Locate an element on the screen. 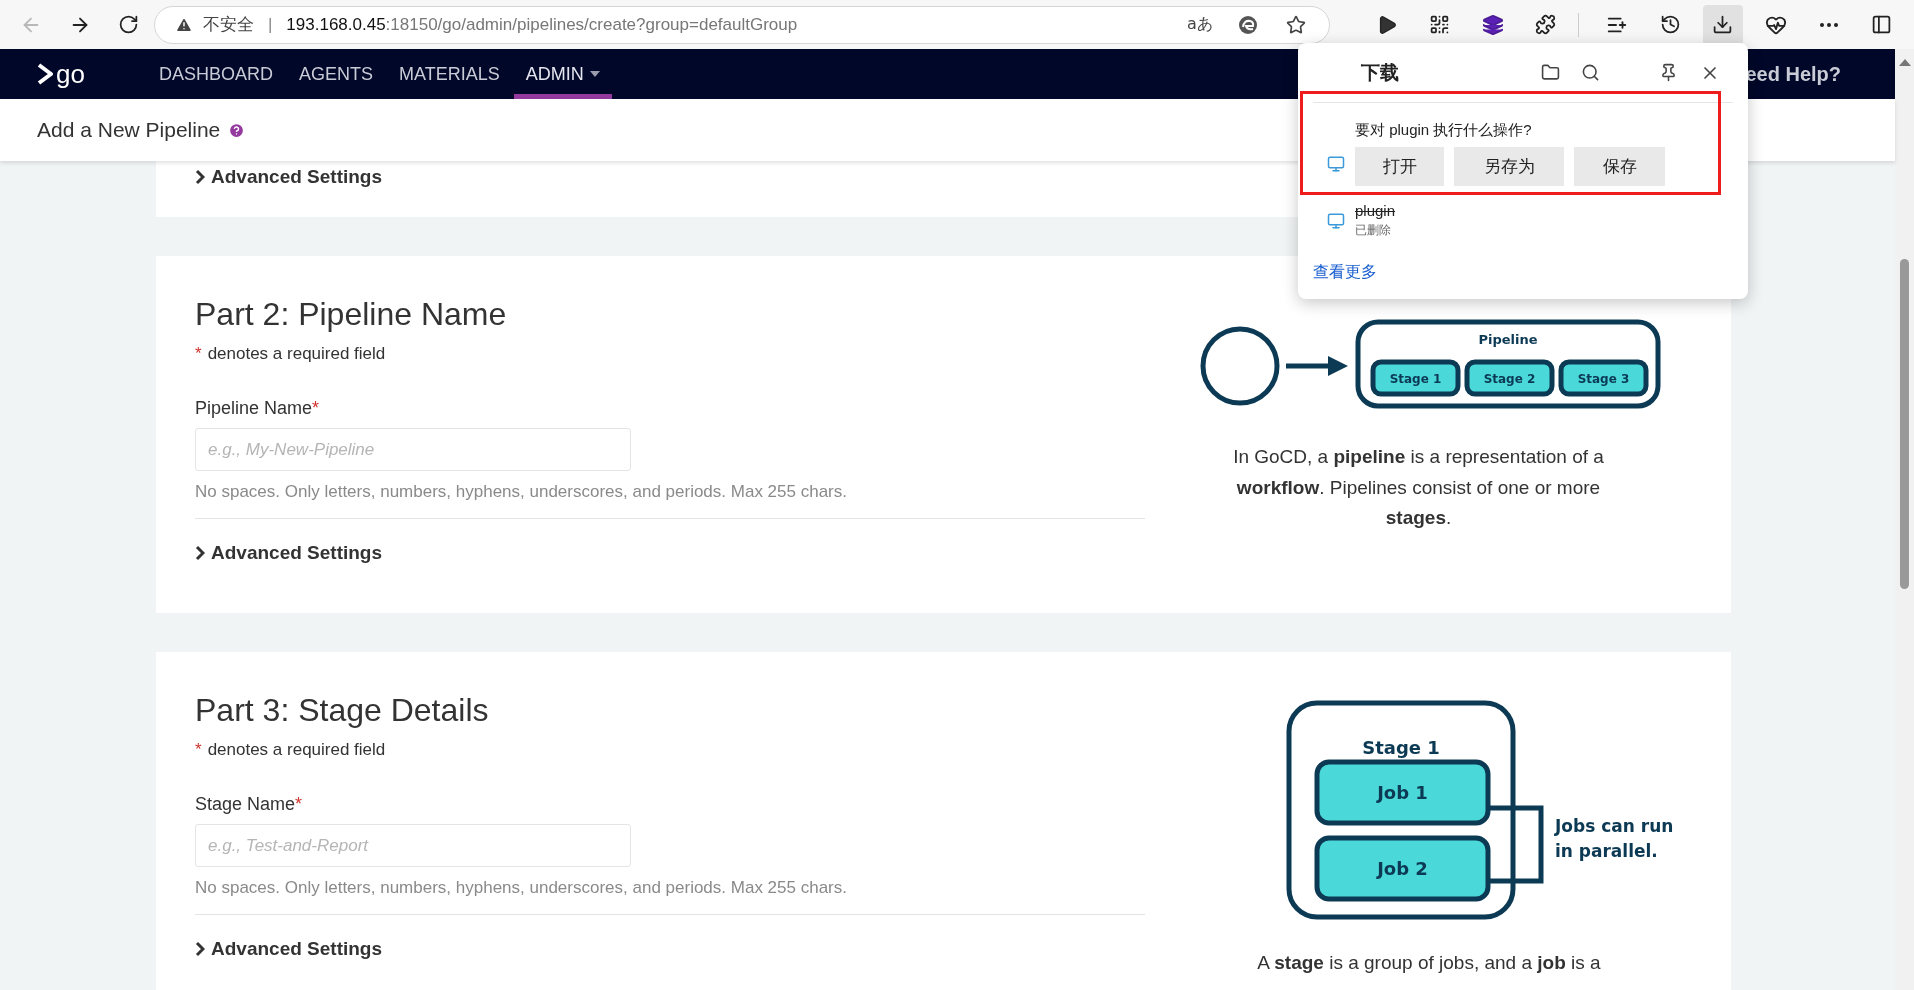  field-label: Stage Name* is located at coordinates (249, 804).